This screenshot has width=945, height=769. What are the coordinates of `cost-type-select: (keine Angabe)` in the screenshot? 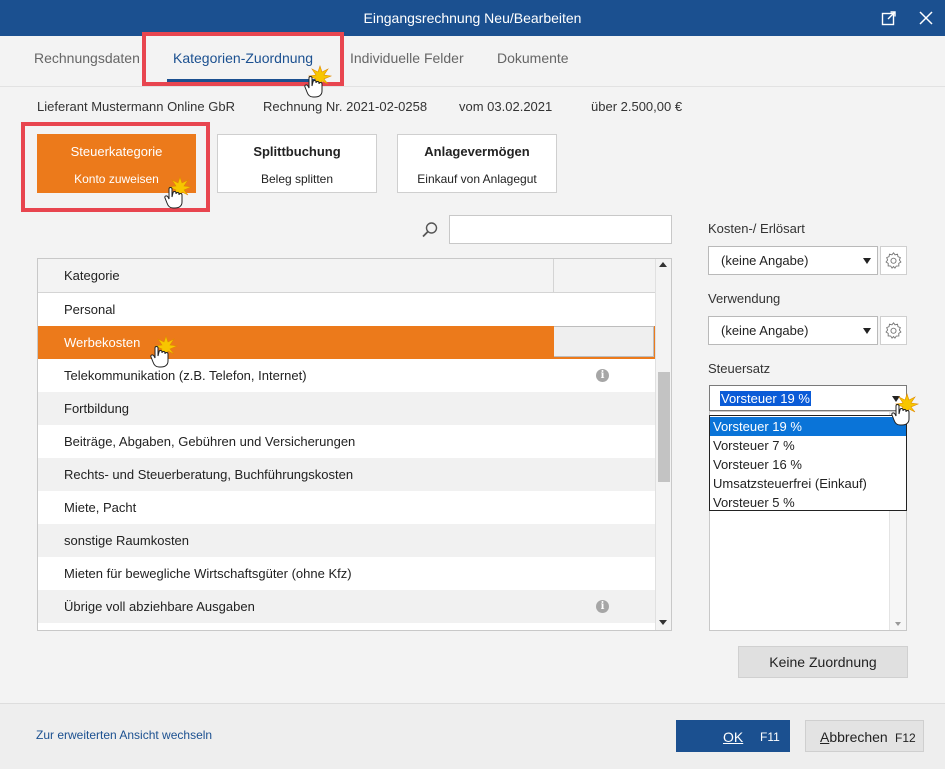 It's located at (793, 260).